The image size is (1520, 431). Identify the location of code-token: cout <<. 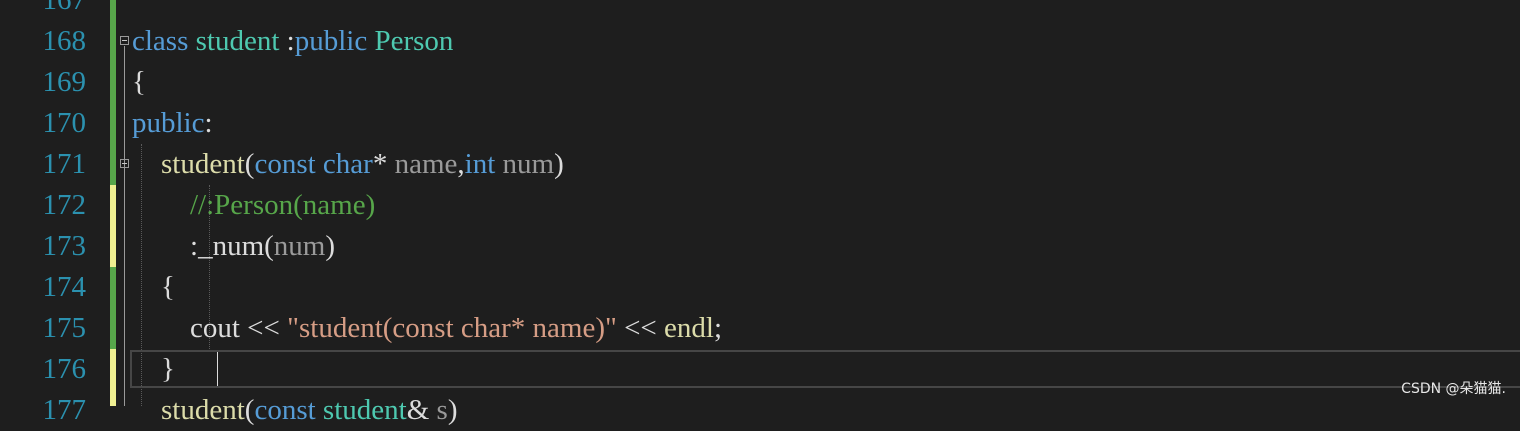
(210, 328).